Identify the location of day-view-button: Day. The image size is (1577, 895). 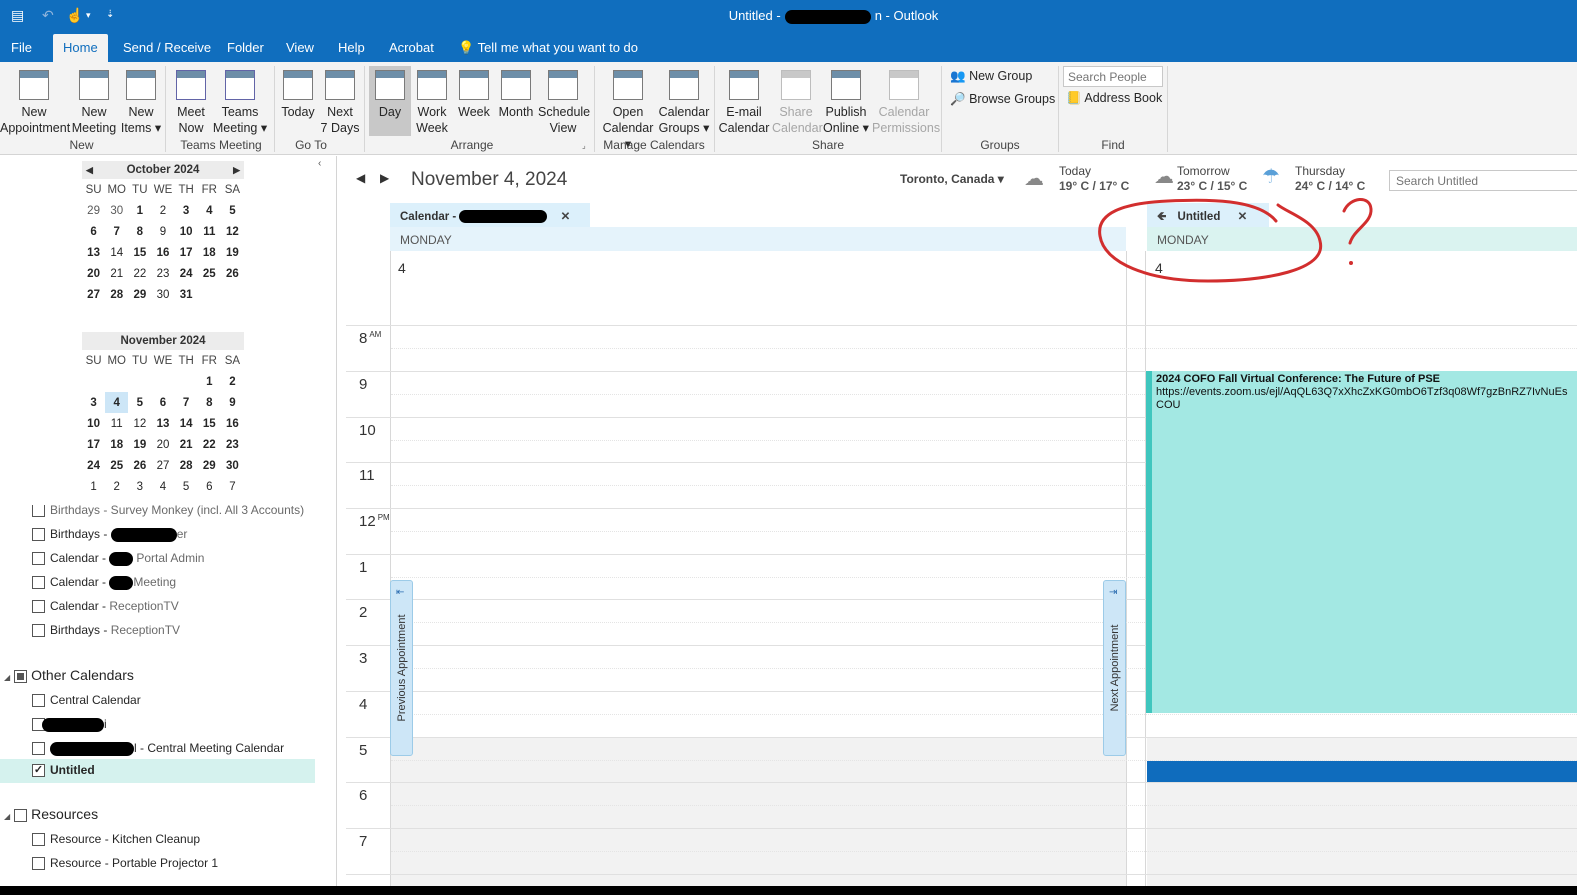
(390, 101).